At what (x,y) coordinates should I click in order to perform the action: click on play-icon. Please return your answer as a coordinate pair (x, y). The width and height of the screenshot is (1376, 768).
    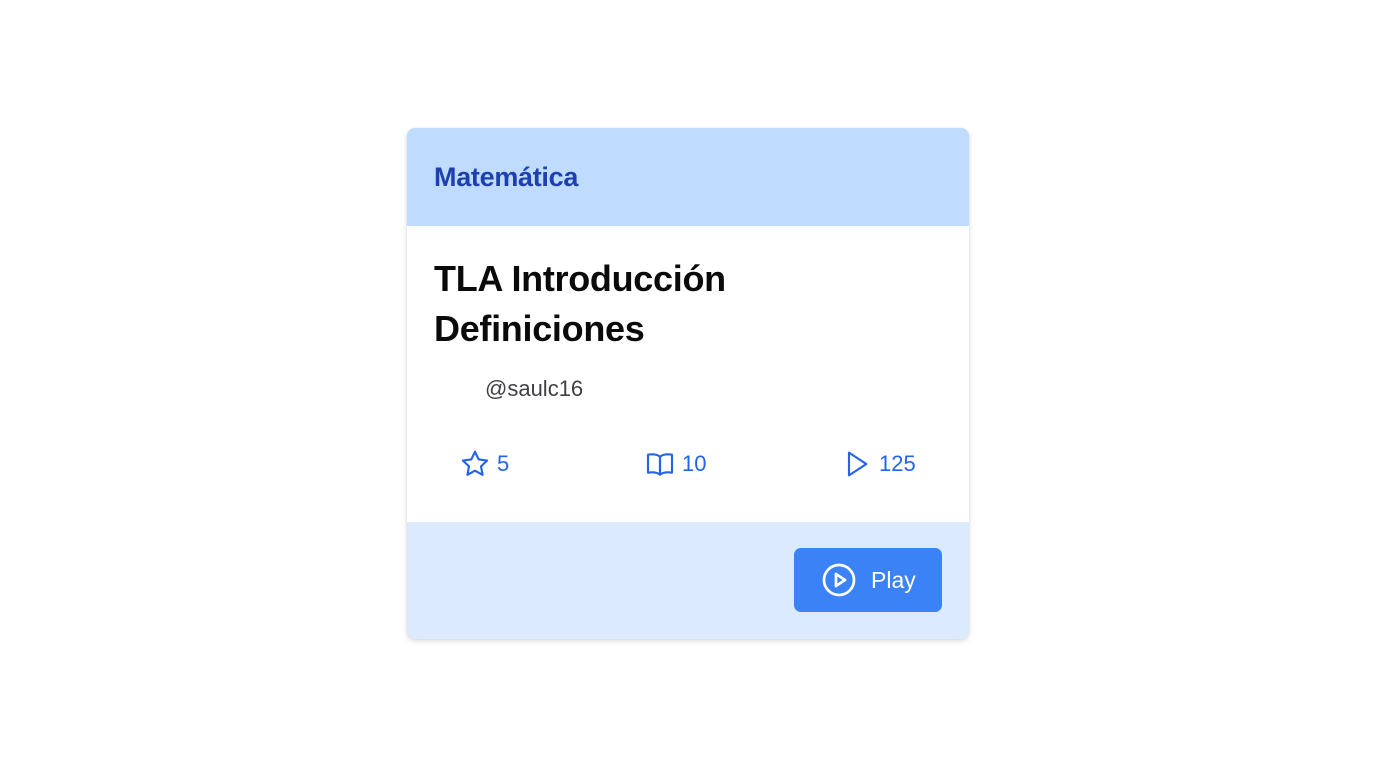
    Looking at the image, I should click on (857, 464).